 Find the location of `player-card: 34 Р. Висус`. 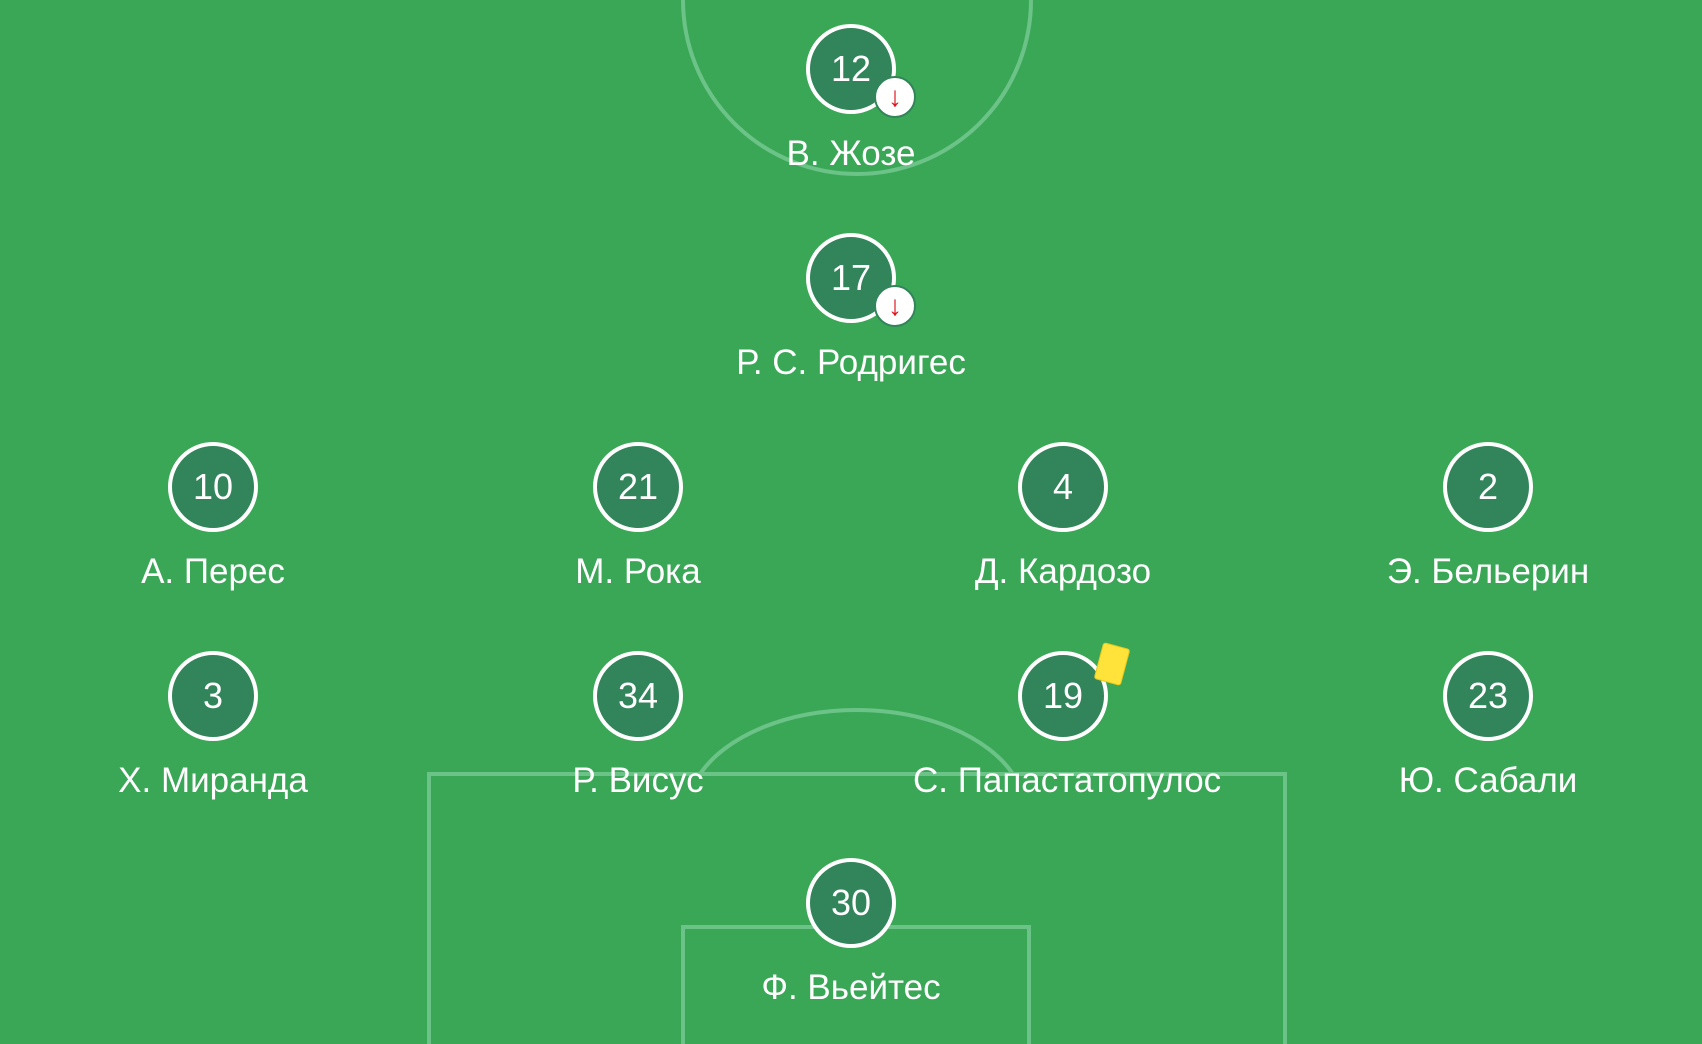

player-card: 34 Р. Висус is located at coordinates (638, 726).